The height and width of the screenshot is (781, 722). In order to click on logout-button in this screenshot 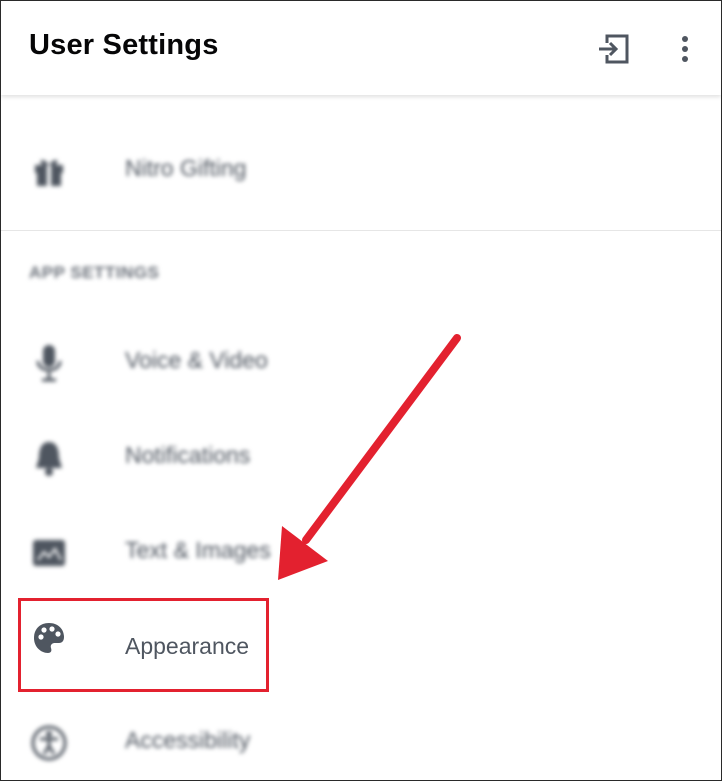, I will do `click(613, 49)`.